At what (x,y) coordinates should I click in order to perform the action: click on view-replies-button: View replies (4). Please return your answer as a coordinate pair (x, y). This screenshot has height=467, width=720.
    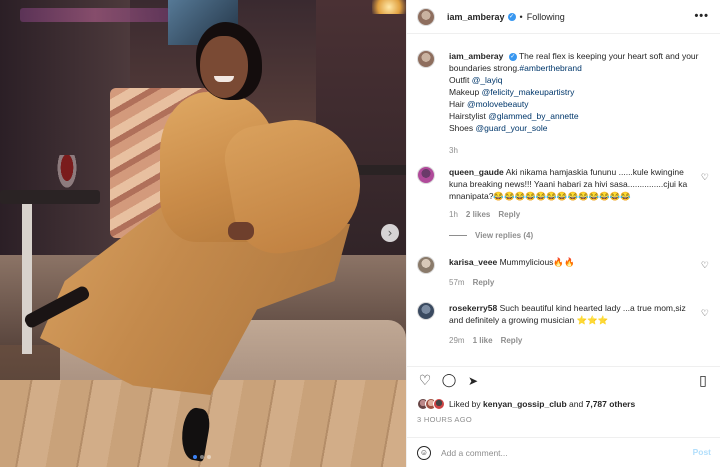
    Looking at the image, I should click on (491, 235).